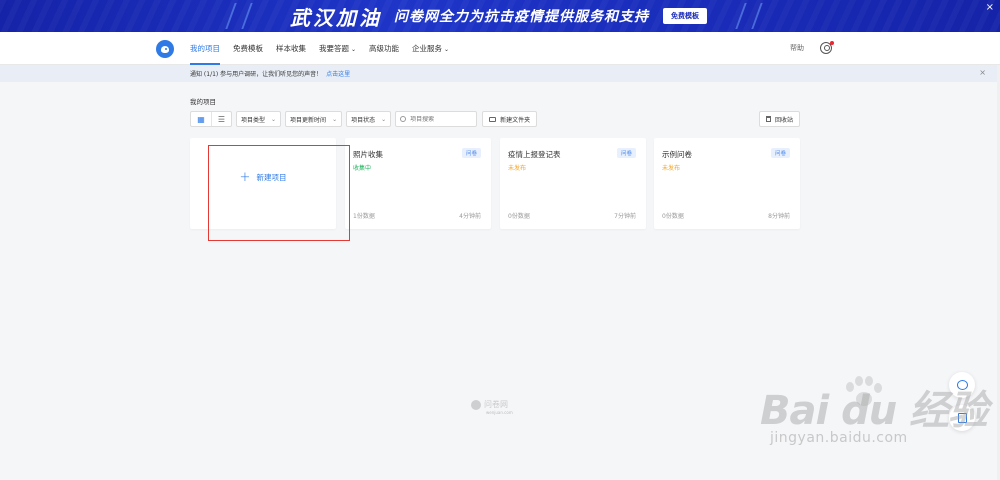 The image size is (1000, 480). I want to click on project-card: 照片收集 问卷 收集中 1份数据 4分钟前, so click(418, 183).